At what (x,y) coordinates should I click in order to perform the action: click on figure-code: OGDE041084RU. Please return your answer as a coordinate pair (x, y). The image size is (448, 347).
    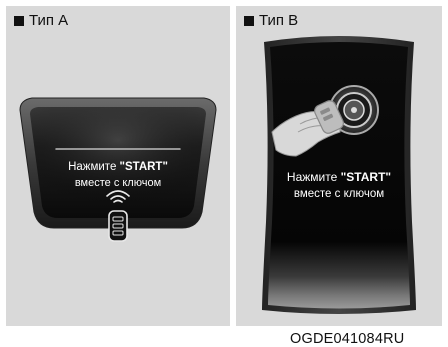
    Looking at the image, I should click on (347, 339).